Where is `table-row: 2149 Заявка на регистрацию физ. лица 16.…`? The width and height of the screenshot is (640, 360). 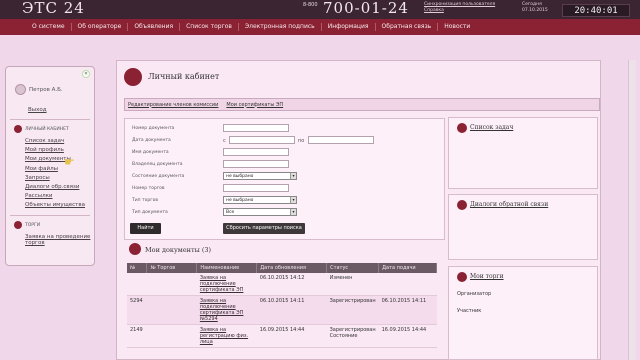
table-row: 2149 Заявка на регистрацию физ. лица 16.… is located at coordinates (282, 336).